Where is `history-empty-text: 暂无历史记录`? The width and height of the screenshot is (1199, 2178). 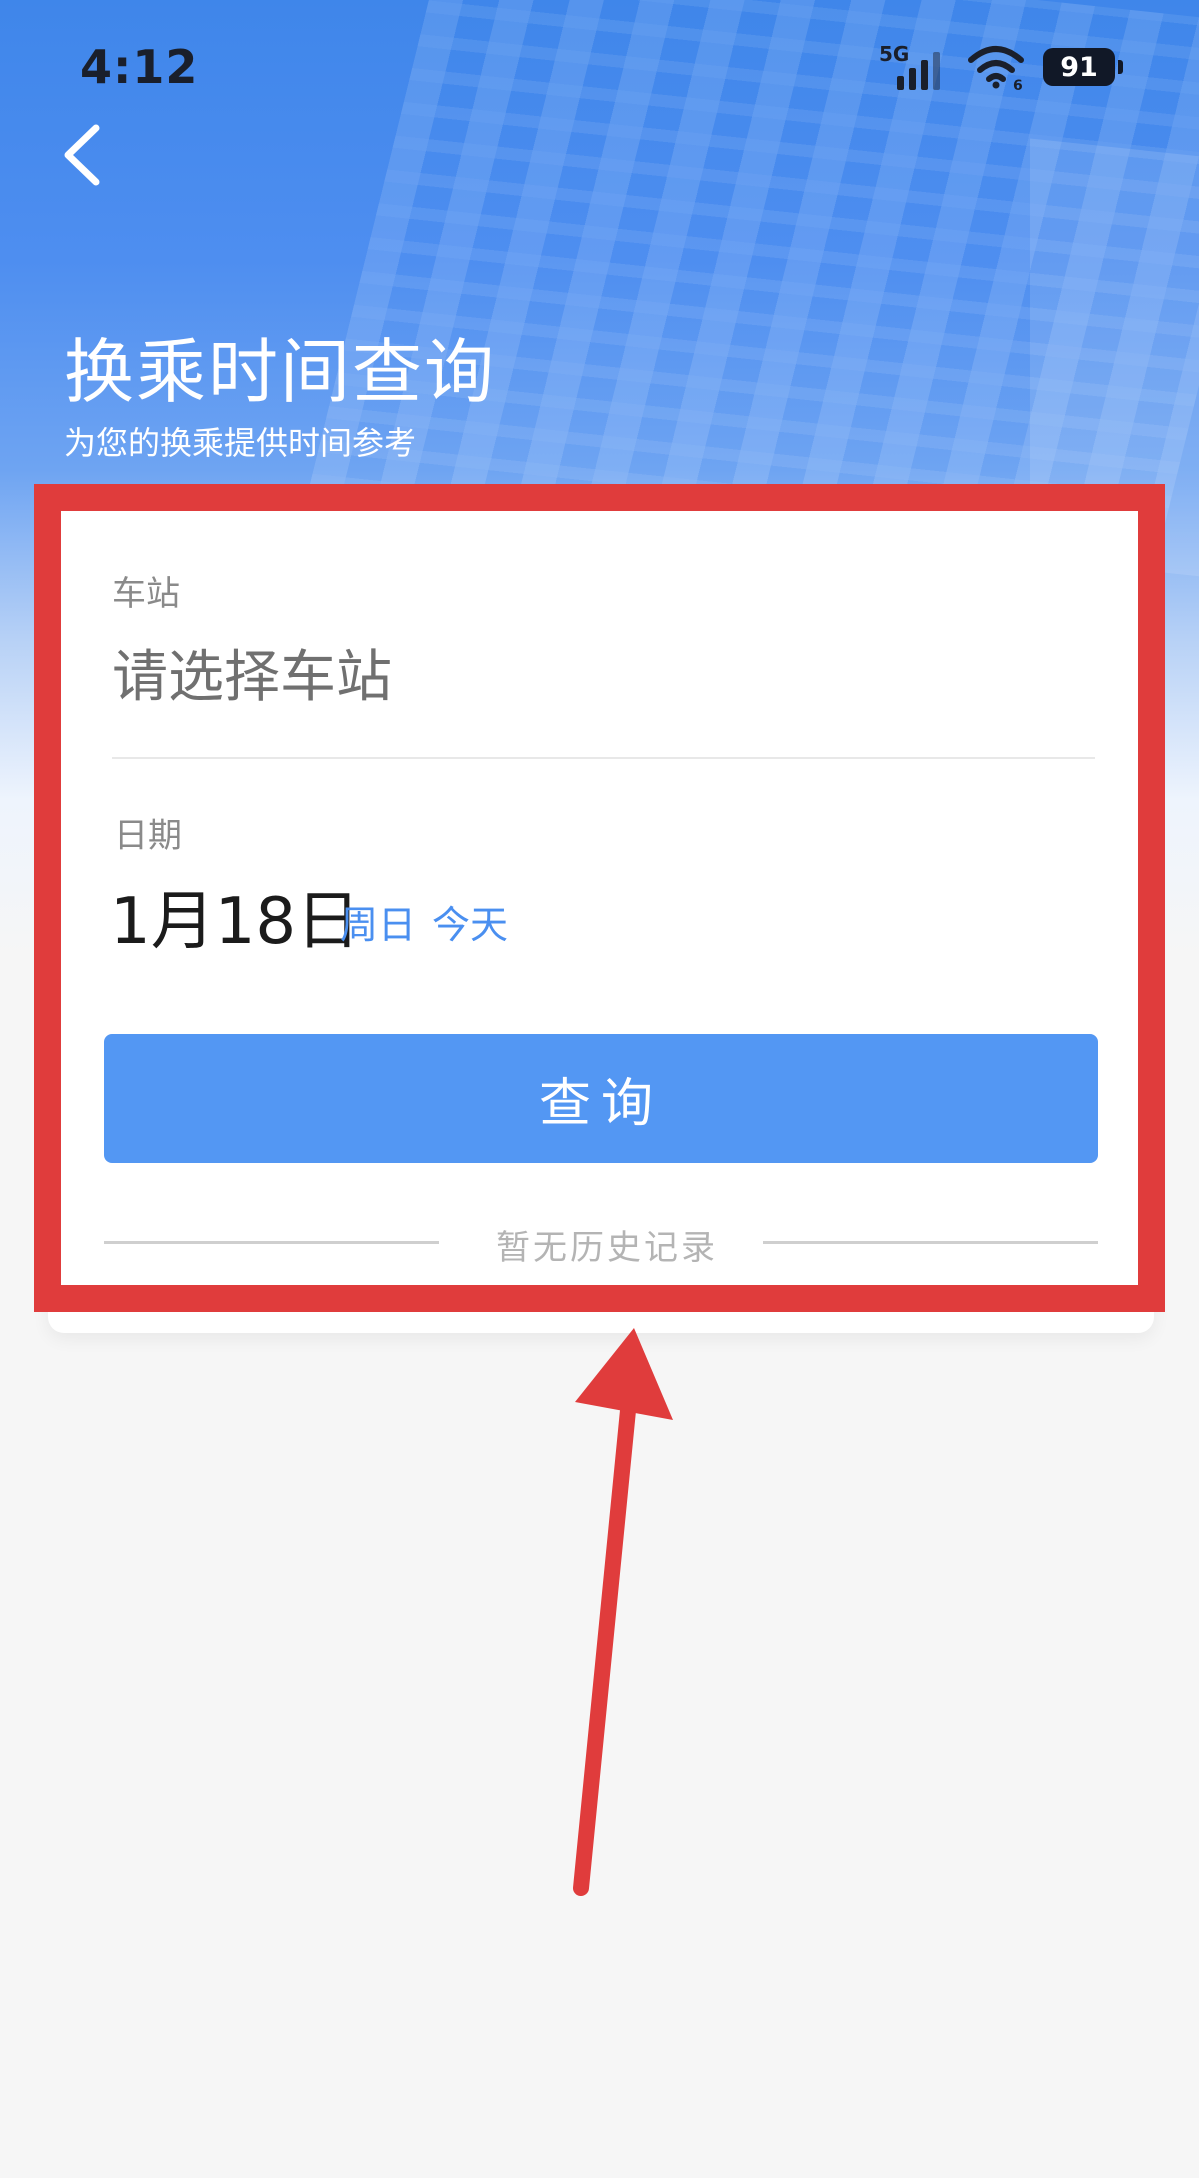 history-empty-text: 暂无历史记录 is located at coordinates (607, 1248).